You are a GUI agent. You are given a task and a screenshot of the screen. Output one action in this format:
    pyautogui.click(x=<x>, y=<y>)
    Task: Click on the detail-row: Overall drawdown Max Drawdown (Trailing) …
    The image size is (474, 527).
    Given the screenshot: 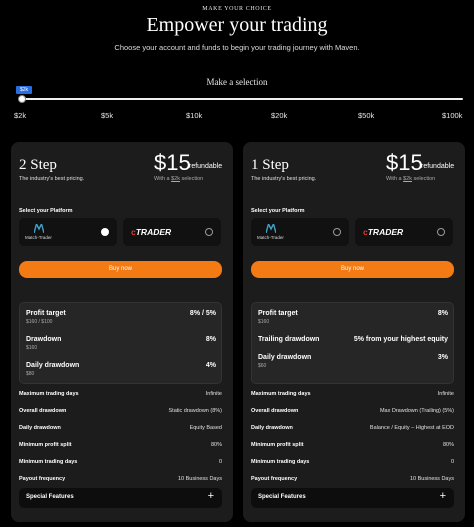 What is the action you would take?
    pyautogui.click(x=352, y=411)
    